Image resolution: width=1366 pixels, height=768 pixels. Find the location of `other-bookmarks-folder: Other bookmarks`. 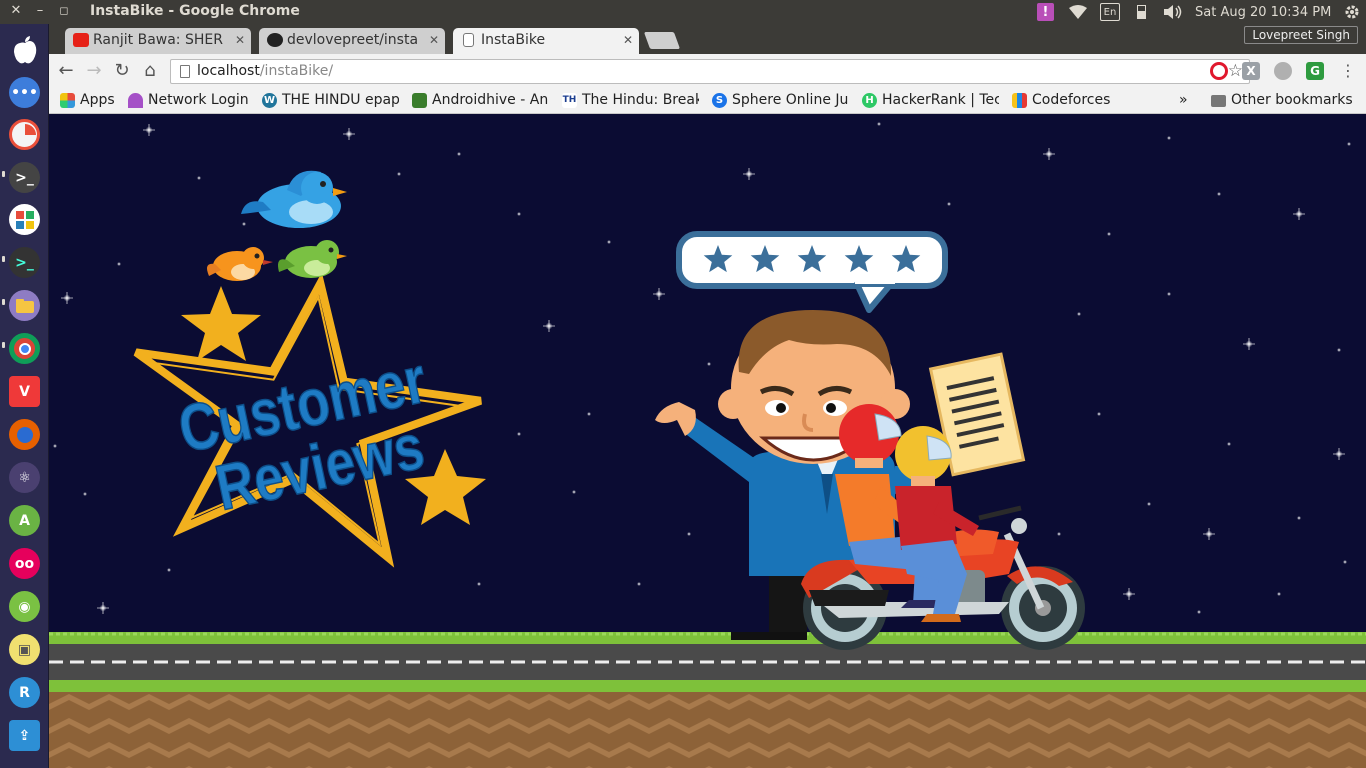

other-bookmarks-folder: Other bookmarks is located at coordinates (1285, 101).